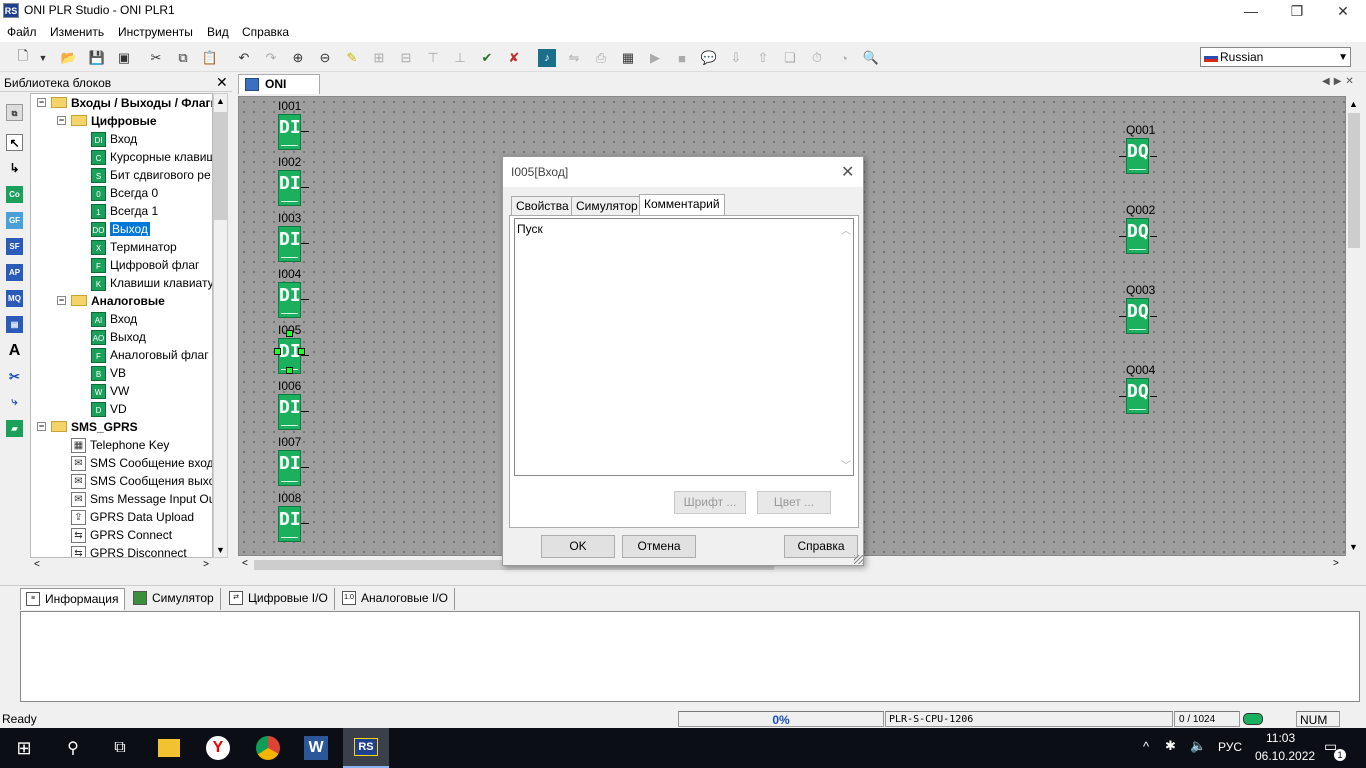 Image resolution: width=1366 pixels, height=768 pixels. I want to click on tree-scroll-thumb, so click(220, 166).